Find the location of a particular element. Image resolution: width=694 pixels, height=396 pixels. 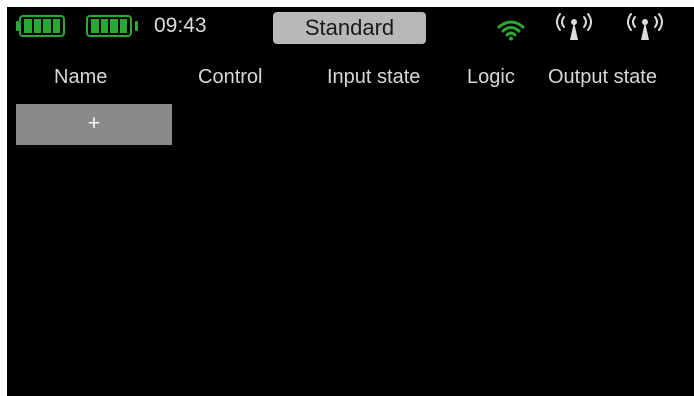

mode-button: Standard is located at coordinates (349, 28).